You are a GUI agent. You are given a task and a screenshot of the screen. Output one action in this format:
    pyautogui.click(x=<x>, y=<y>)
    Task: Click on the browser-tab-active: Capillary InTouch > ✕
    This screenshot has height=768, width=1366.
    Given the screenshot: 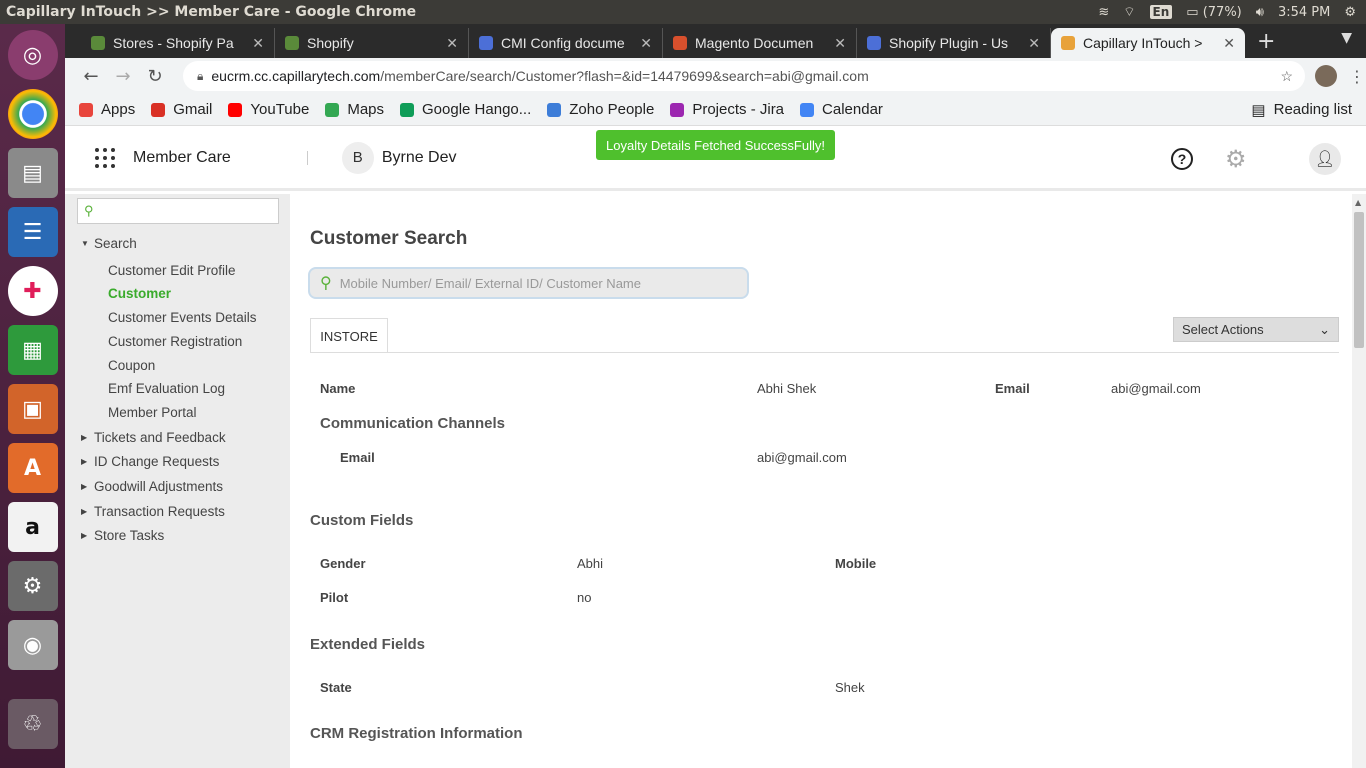 What is the action you would take?
    pyautogui.click(x=1148, y=43)
    